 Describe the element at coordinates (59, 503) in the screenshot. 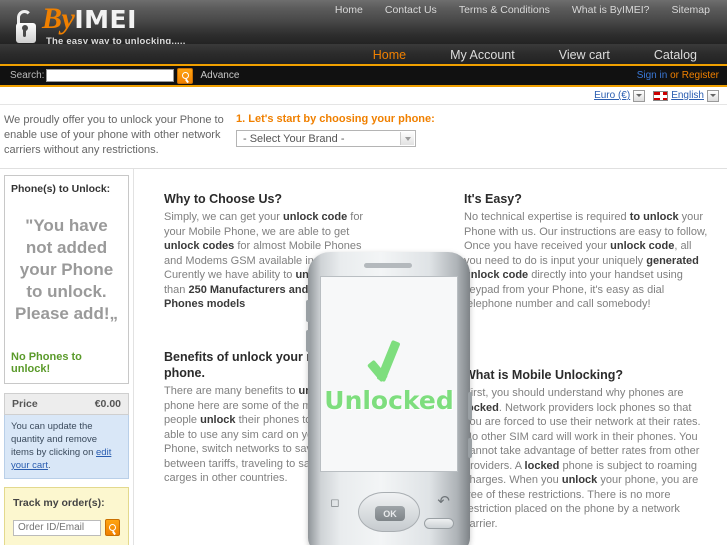

I see `track-order-title: Track my order(s):` at that location.